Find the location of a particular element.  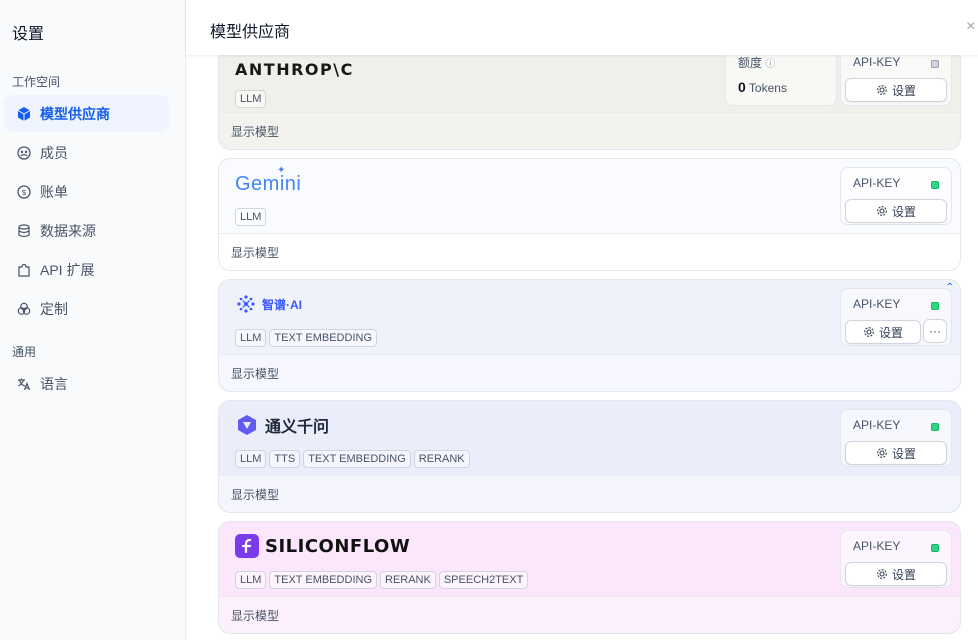

siliconflow-logo: SILICONFLOW is located at coordinates (322, 546).